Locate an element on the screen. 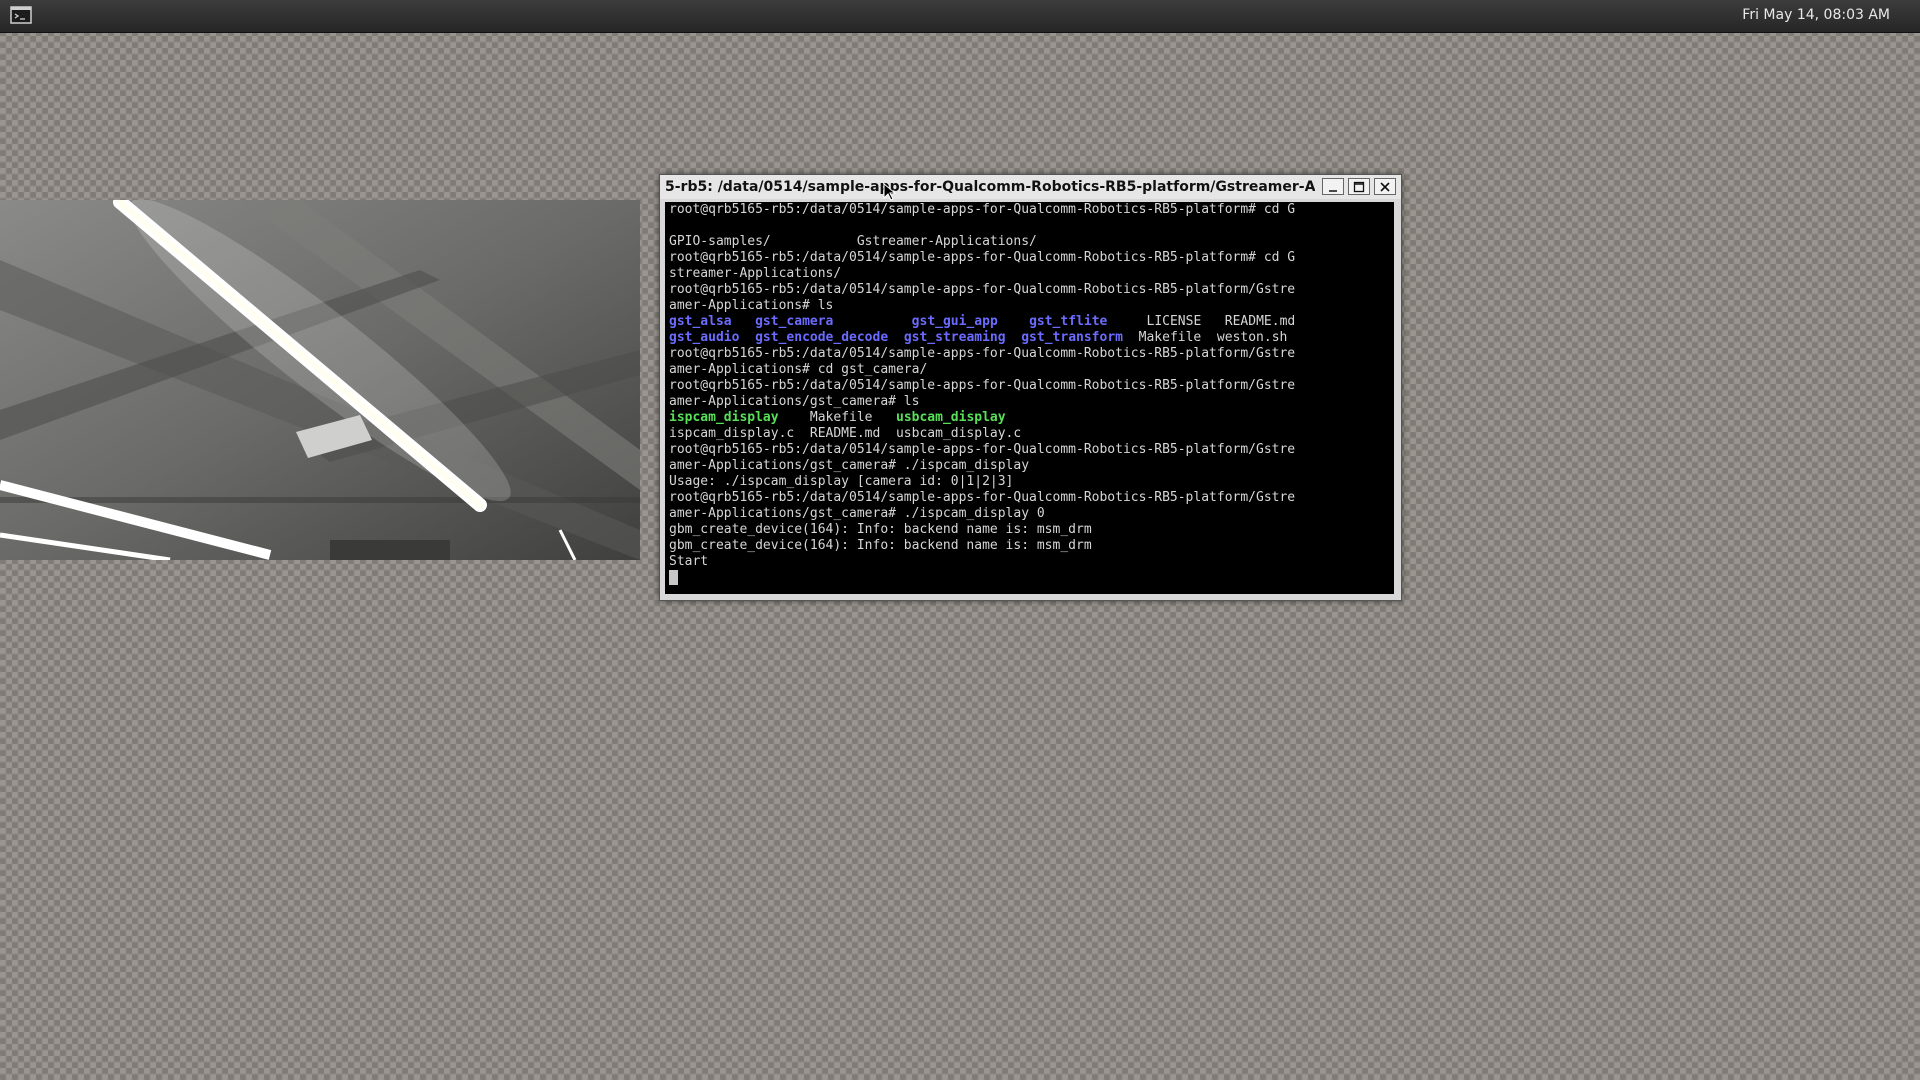 This screenshot has height=1080, width=1920. window-controls is located at coordinates (1359, 186).